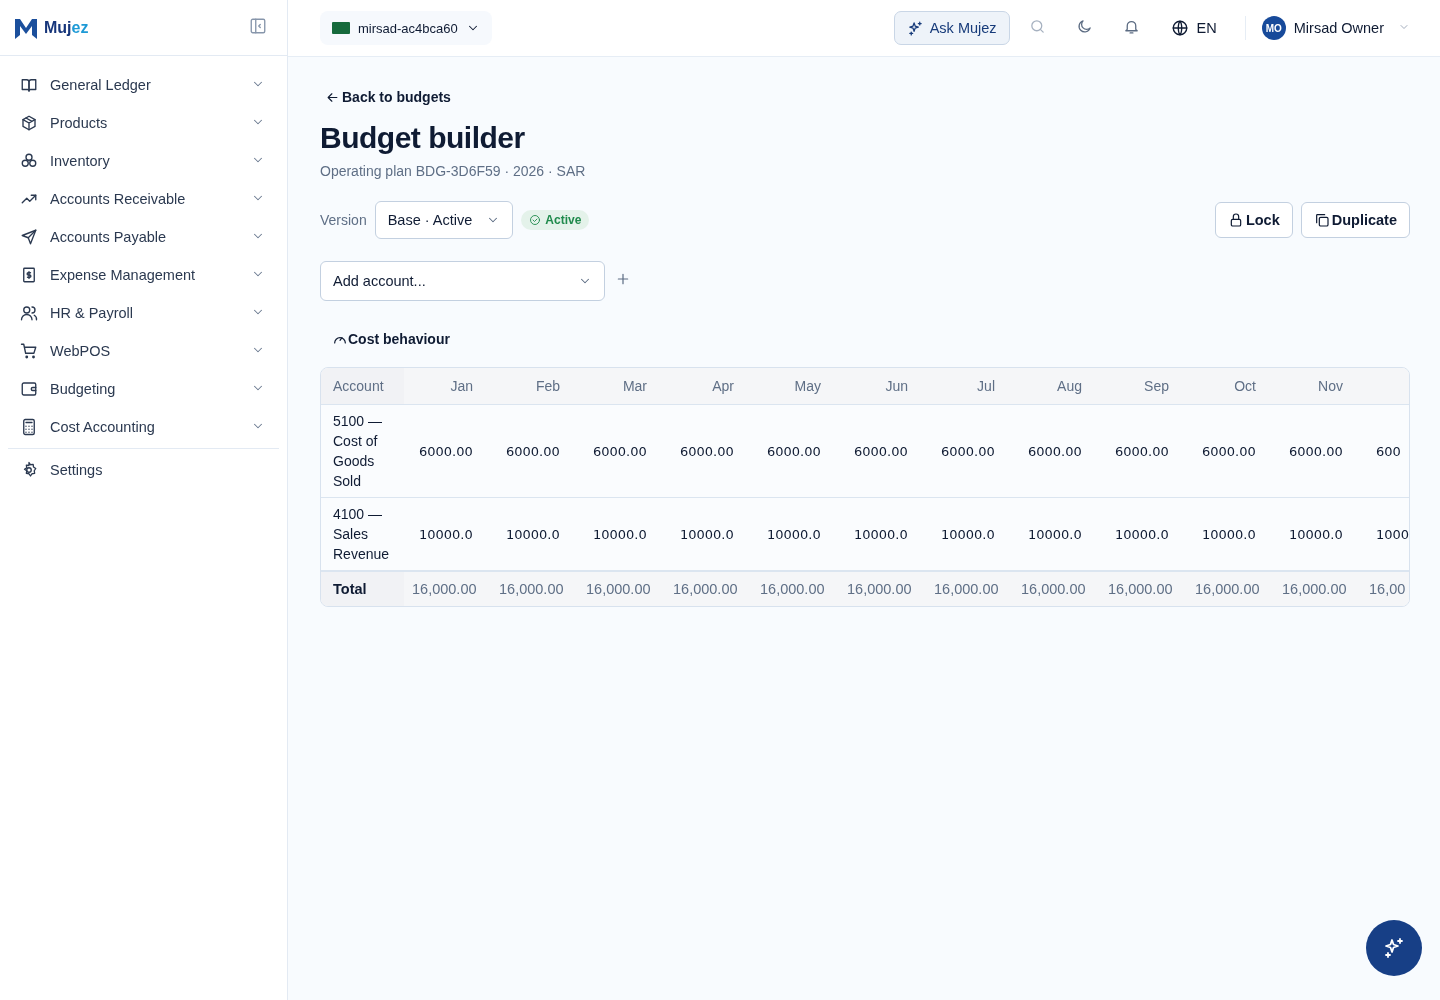 This screenshot has height=1000, width=1440. I want to click on send-icon, so click(29, 237).